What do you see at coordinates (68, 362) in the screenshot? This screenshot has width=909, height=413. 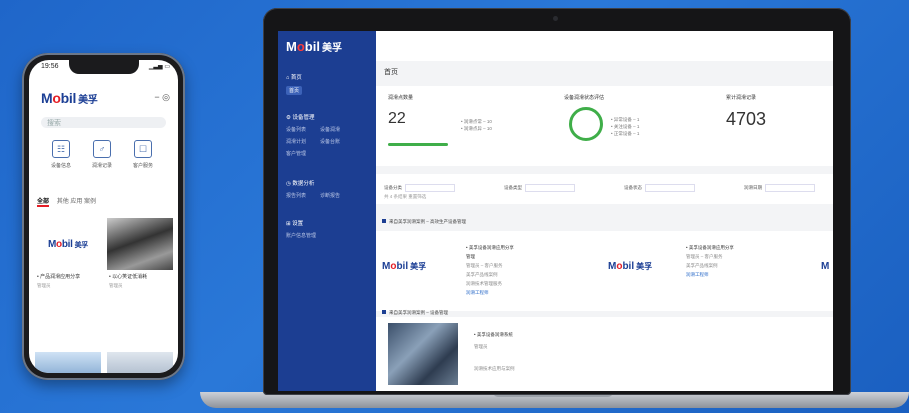 I see `phone-card-3-photo` at bounding box center [68, 362].